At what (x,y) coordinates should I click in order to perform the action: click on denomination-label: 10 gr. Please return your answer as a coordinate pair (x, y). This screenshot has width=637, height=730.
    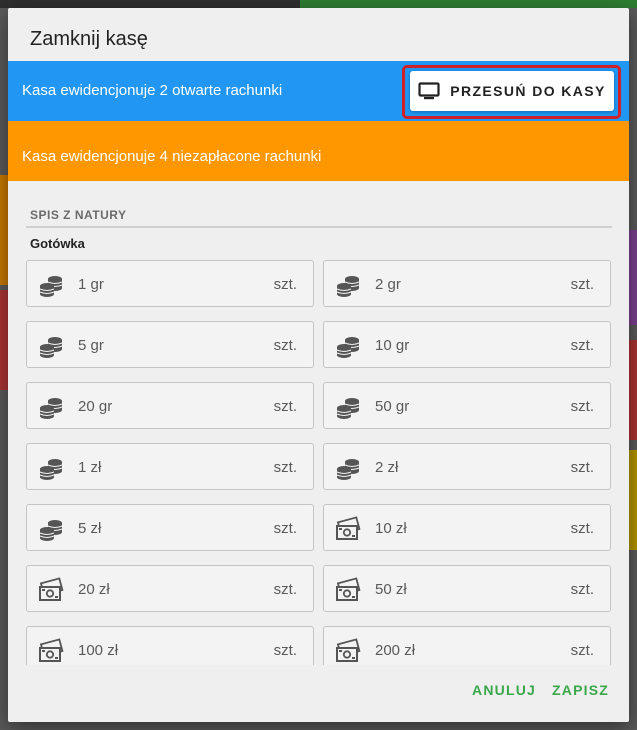
    Looking at the image, I should click on (392, 345).